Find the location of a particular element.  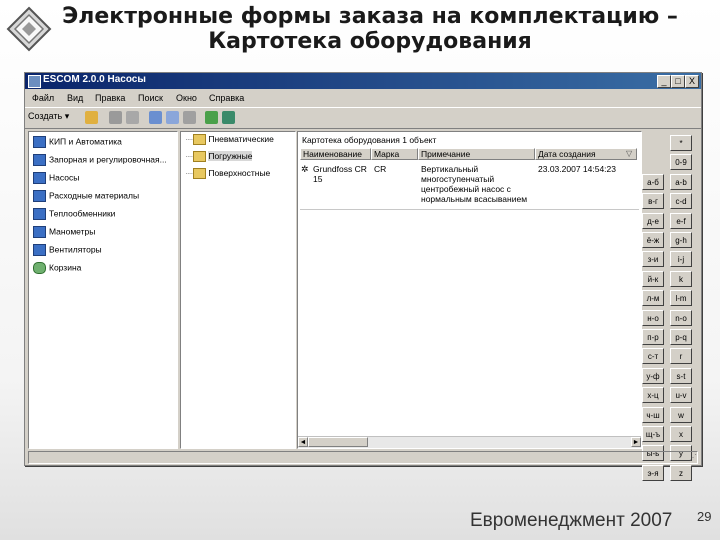

paste-icon is located at coordinates (172, 117).